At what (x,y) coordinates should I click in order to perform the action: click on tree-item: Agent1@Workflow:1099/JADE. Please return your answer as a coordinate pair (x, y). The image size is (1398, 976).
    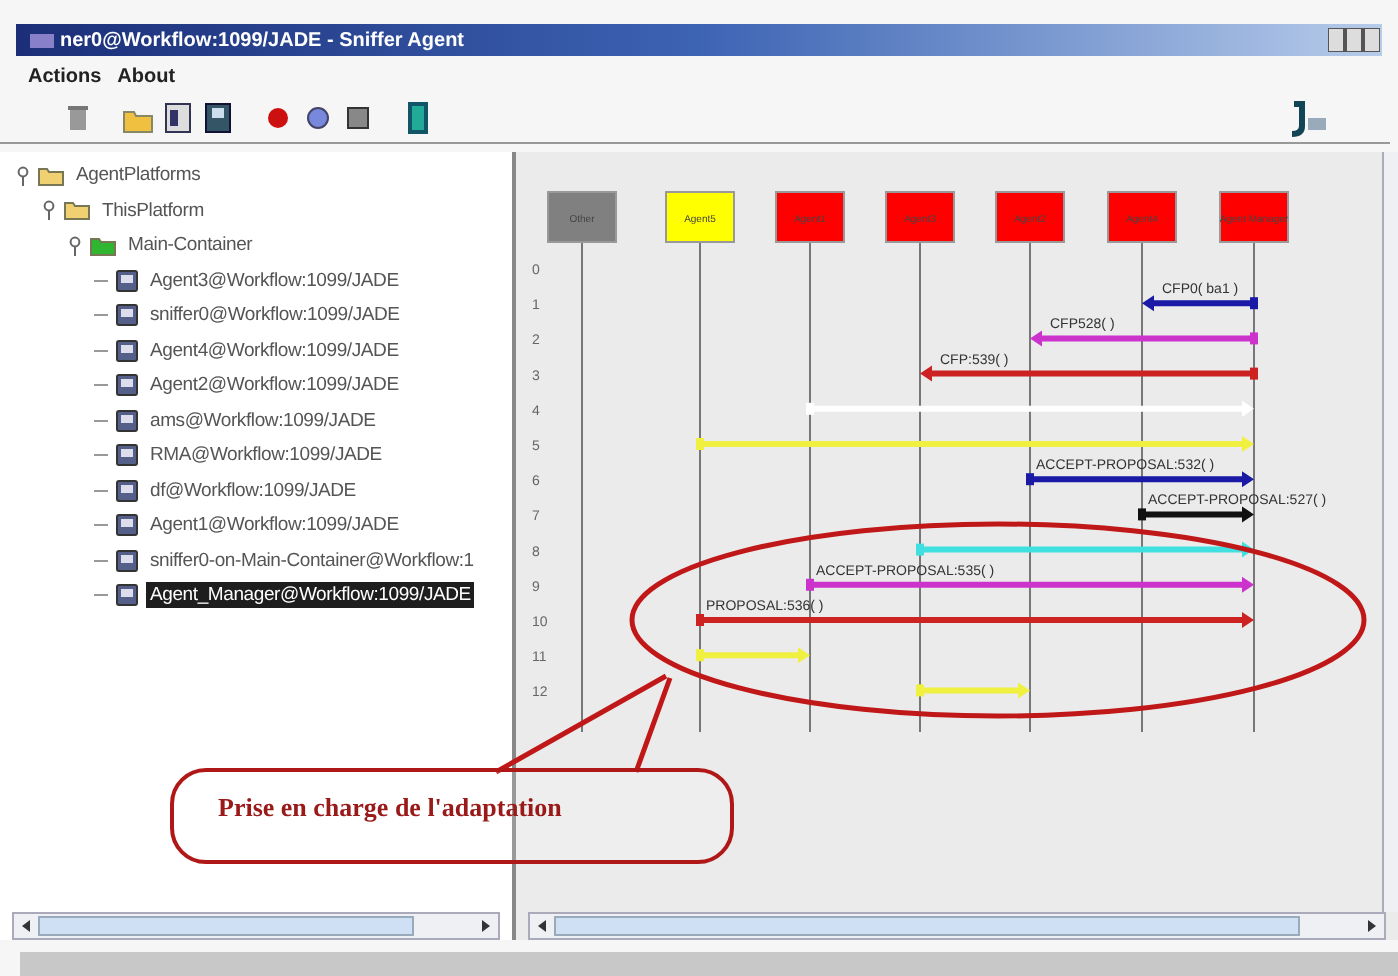
    Looking at the image, I should click on (274, 525).